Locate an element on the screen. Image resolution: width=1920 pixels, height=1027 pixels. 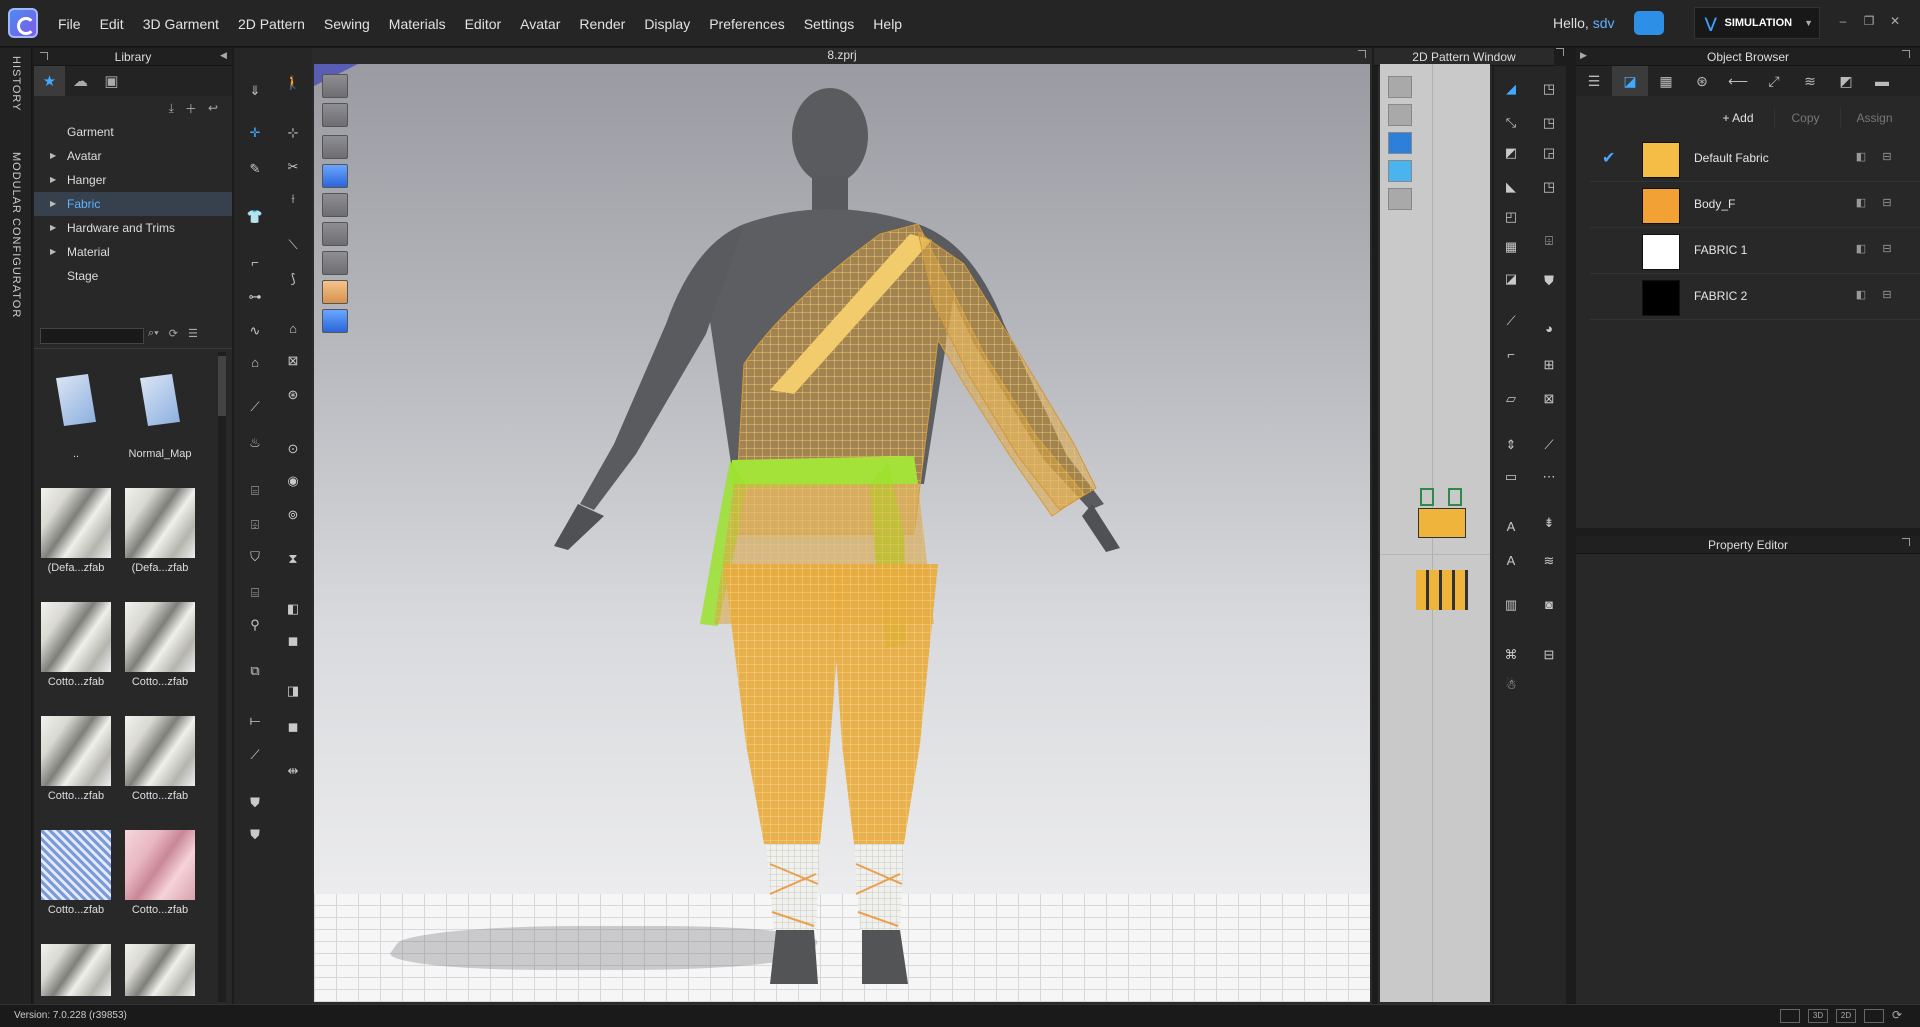
shirt-icon: ⛉ is located at coordinates (255, 557).